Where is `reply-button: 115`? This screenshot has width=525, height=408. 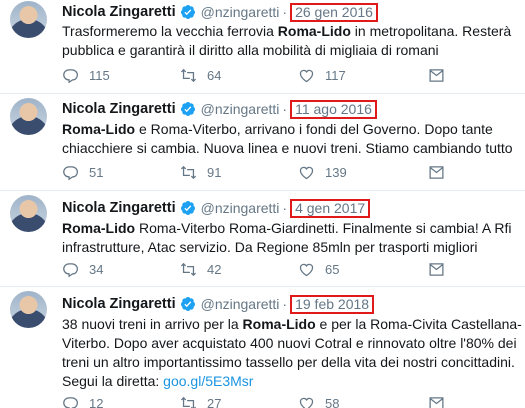
reply-button: 115 is located at coordinates (86, 75).